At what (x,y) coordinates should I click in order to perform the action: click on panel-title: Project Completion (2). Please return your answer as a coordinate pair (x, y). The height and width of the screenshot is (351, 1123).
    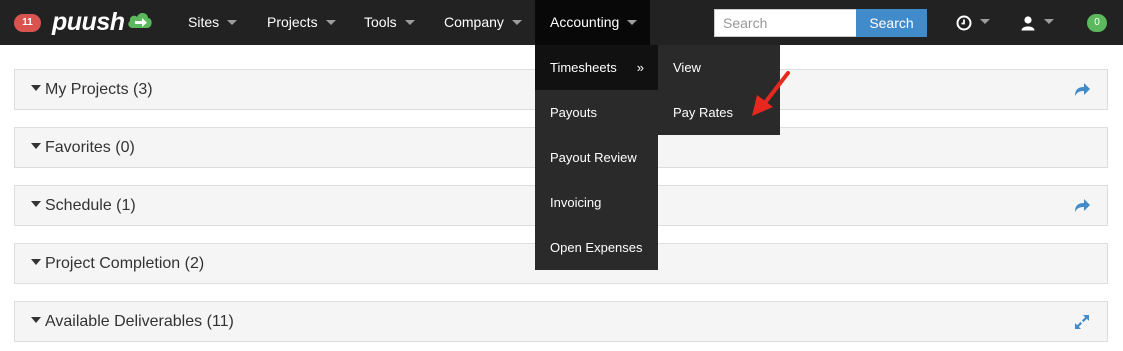
    Looking at the image, I should click on (125, 263).